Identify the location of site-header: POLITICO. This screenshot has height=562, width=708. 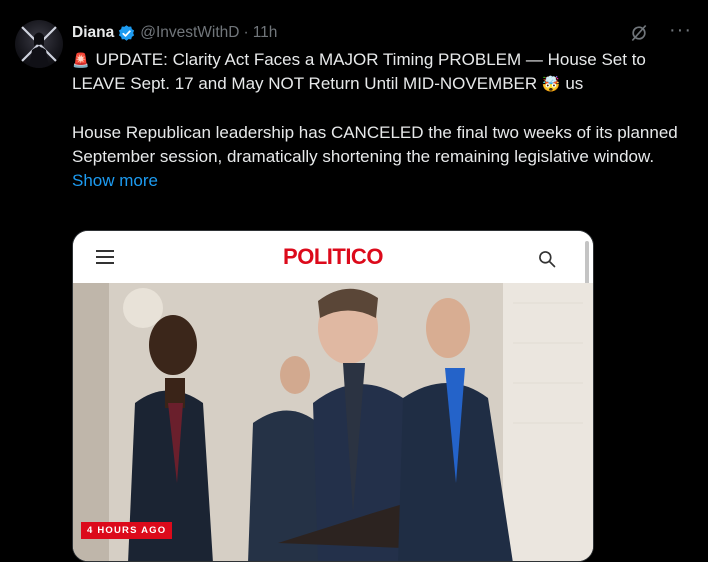
(333, 271).